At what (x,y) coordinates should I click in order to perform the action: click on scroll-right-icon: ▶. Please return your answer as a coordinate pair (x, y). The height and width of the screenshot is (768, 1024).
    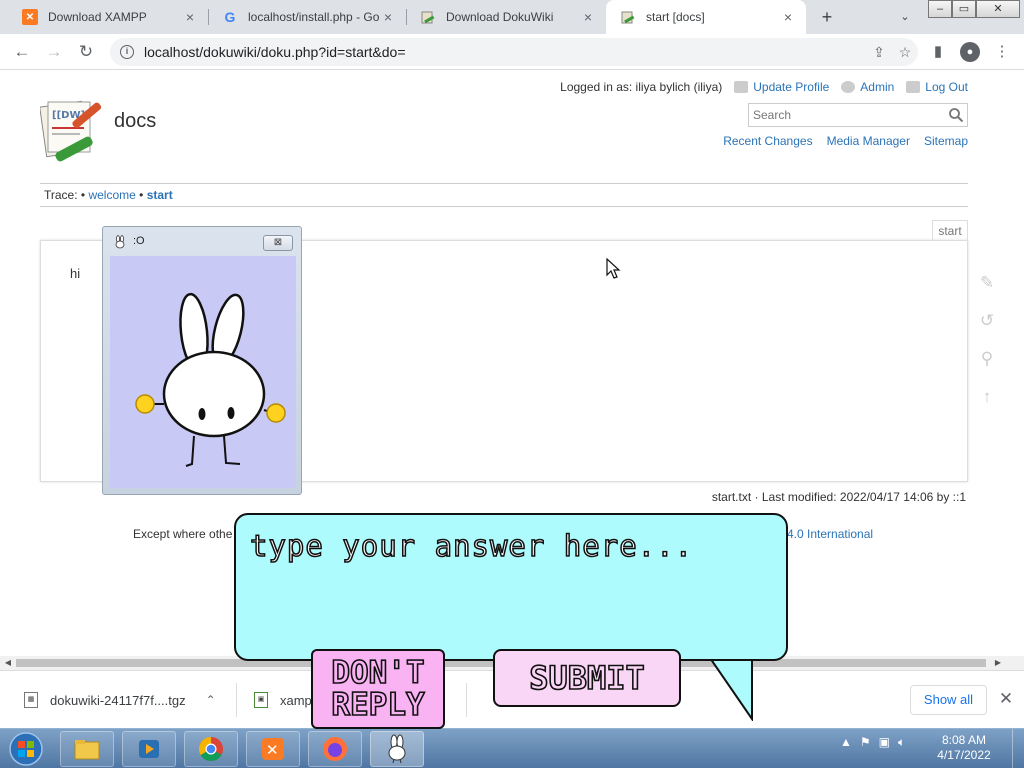
    Looking at the image, I should click on (998, 663).